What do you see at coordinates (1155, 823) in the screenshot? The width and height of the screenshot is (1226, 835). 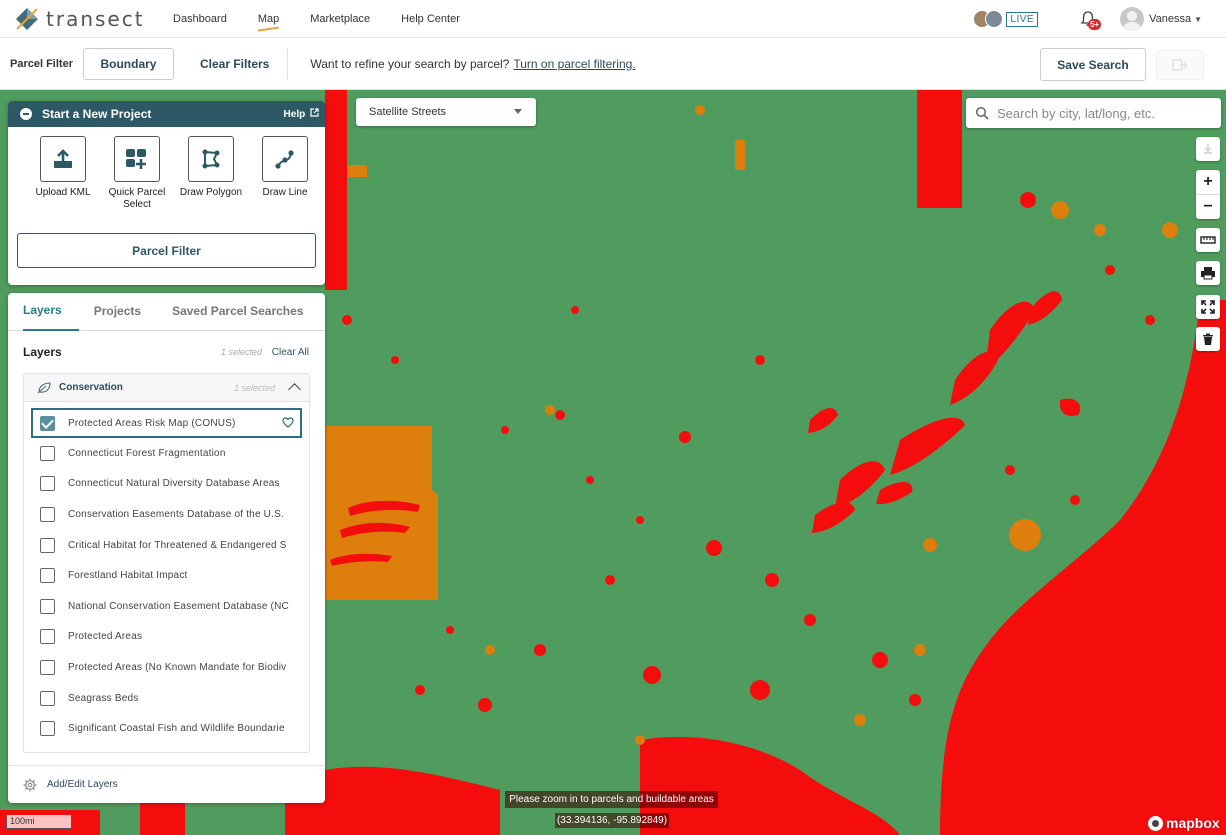 I see `mapbox-logo-icon` at bounding box center [1155, 823].